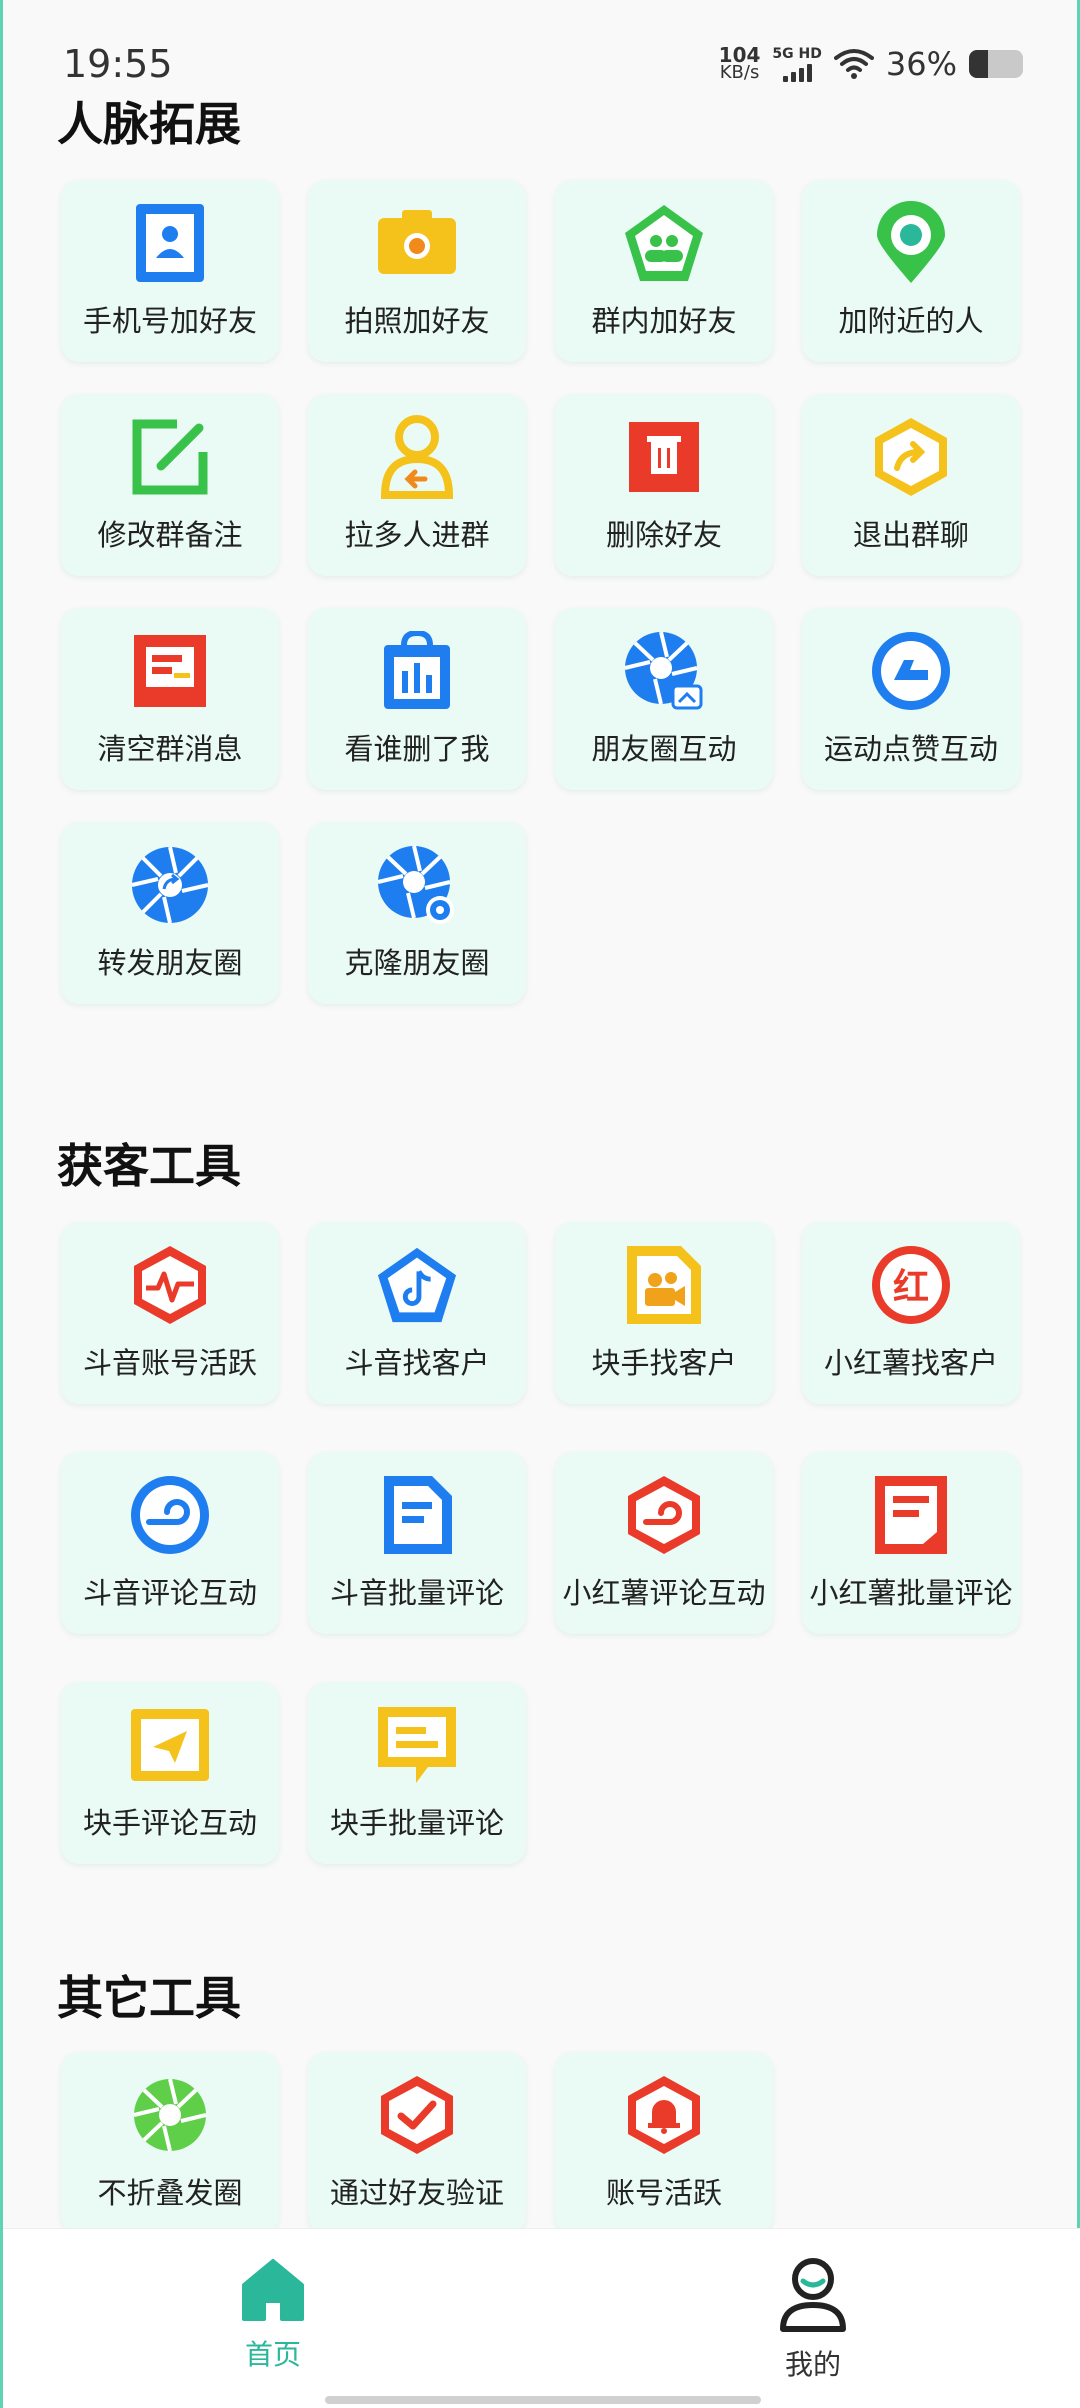 The image size is (1080, 2408). Describe the element at coordinates (170, 243) in the screenshot. I see `phone-contact-icon` at that location.